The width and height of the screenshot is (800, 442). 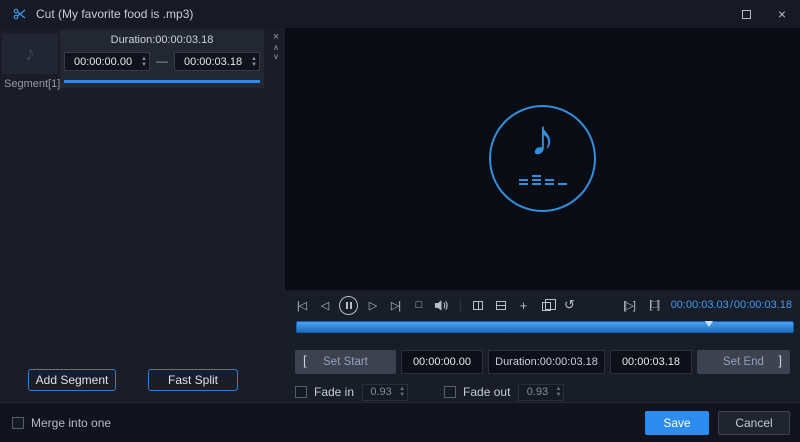 I want to click on play-clip-button: [▷], so click(x=629, y=305).